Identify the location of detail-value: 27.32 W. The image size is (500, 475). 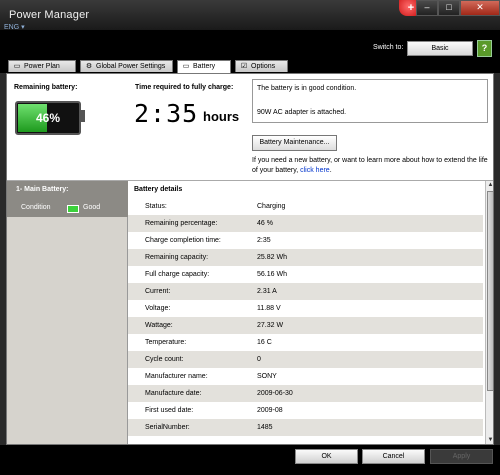
(270, 325).